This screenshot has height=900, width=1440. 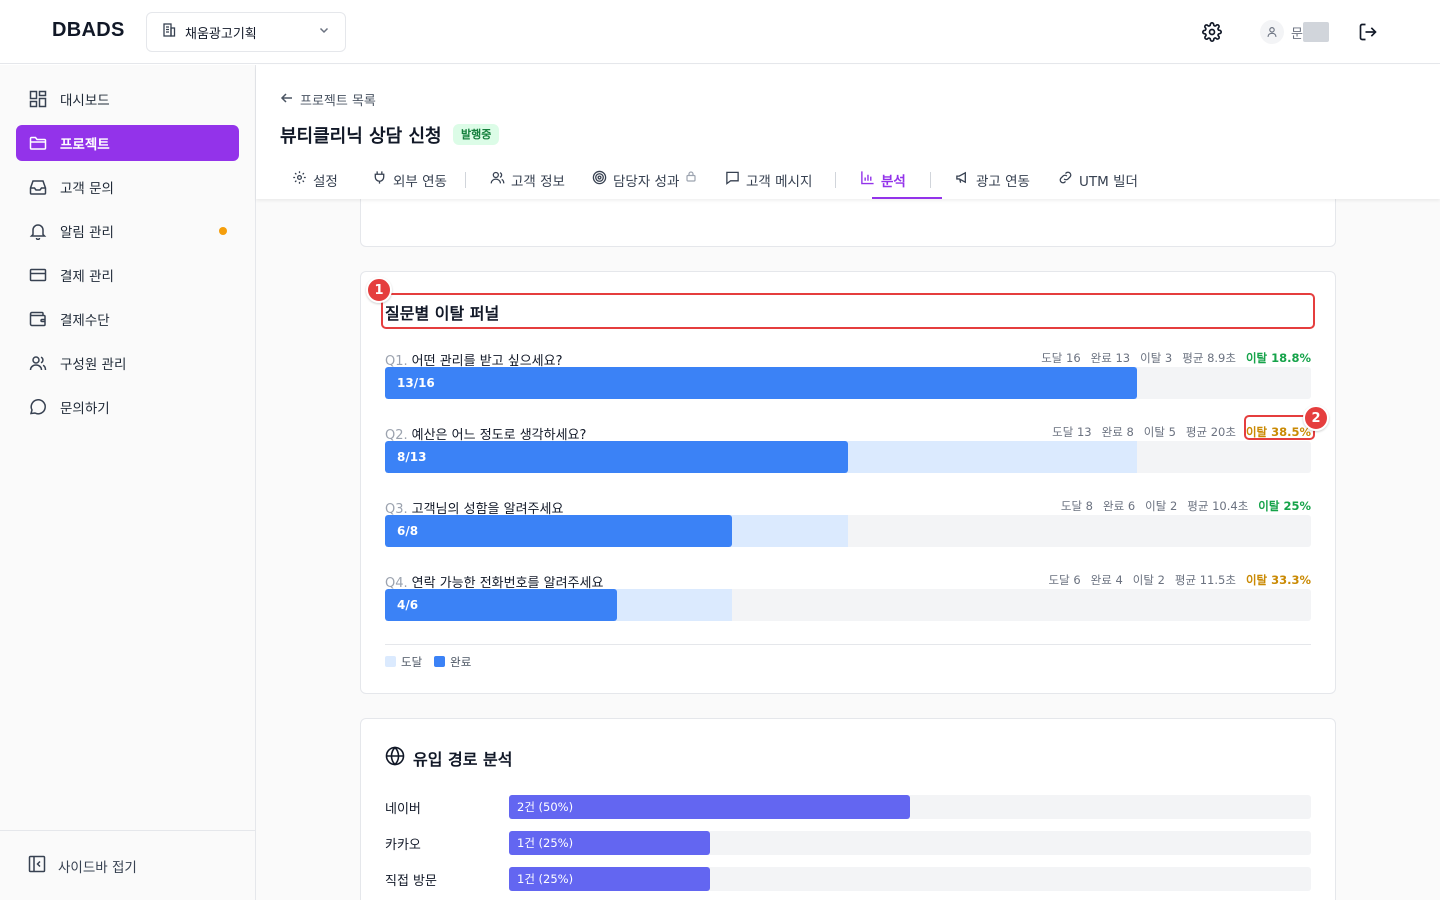 I want to click on link-icon, so click(x=1065, y=179).